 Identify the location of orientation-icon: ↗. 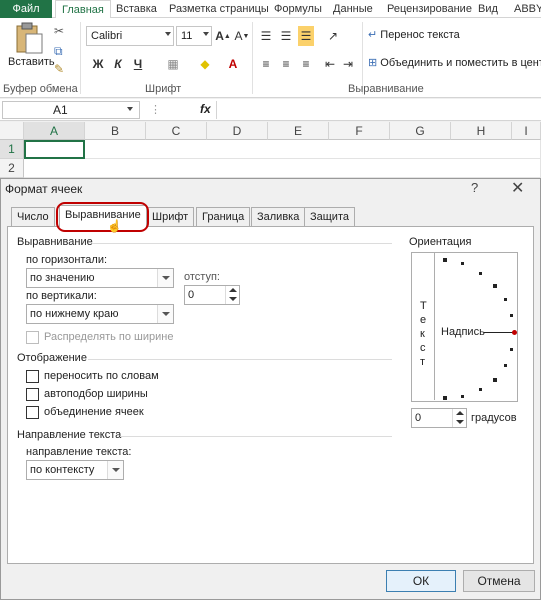
(333, 36).